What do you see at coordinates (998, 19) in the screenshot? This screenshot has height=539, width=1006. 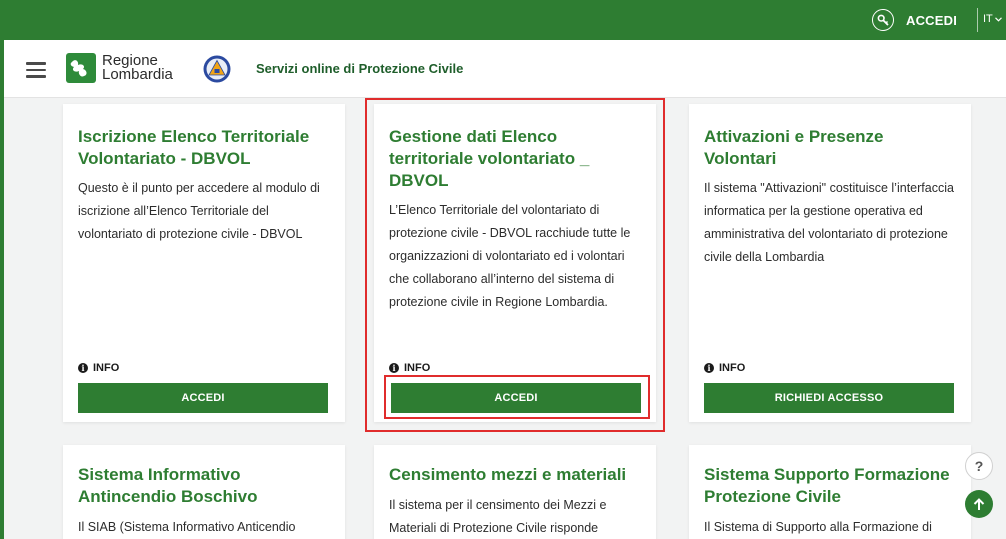 I see `chevron-down-icon` at bounding box center [998, 19].